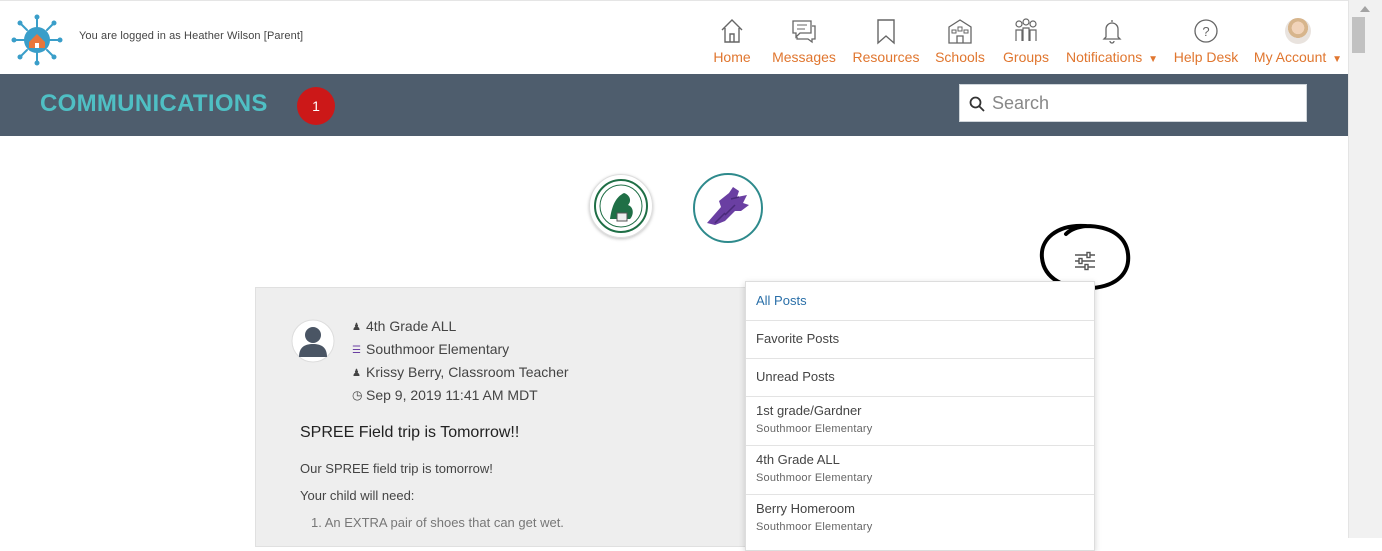  I want to click on filter-favorite-posts: Favorite Posts, so click(920, 339).